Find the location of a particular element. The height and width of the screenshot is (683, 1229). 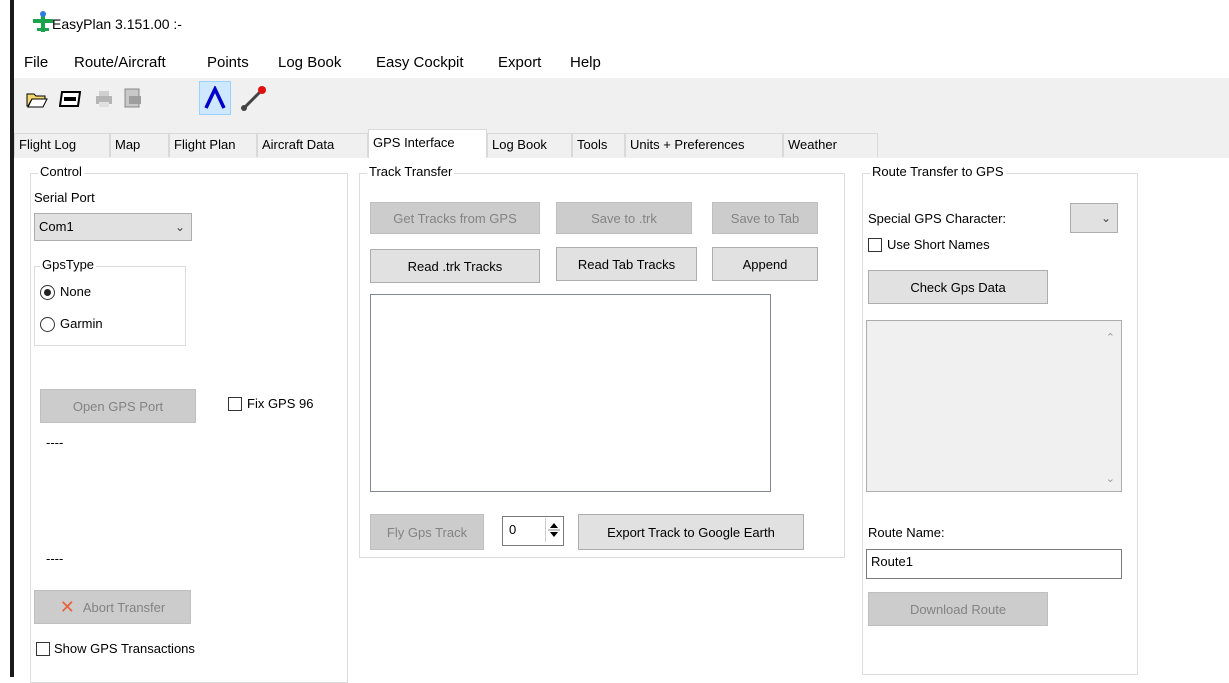

fix-gps-96-checkbox is located at coordinates (235, 404).